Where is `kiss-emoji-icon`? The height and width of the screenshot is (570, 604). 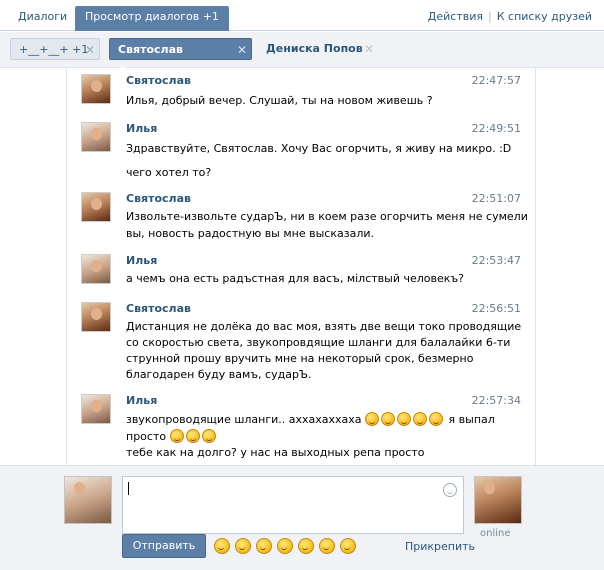
kiss-emoji-icon is located at coordinates (348, 546).